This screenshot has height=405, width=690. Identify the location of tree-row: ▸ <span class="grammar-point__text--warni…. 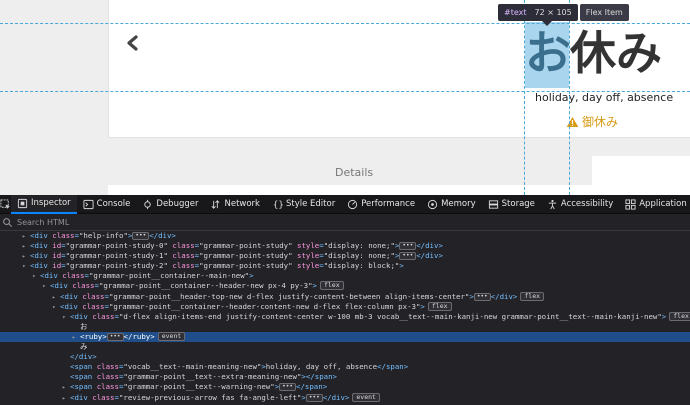
(345, 387).